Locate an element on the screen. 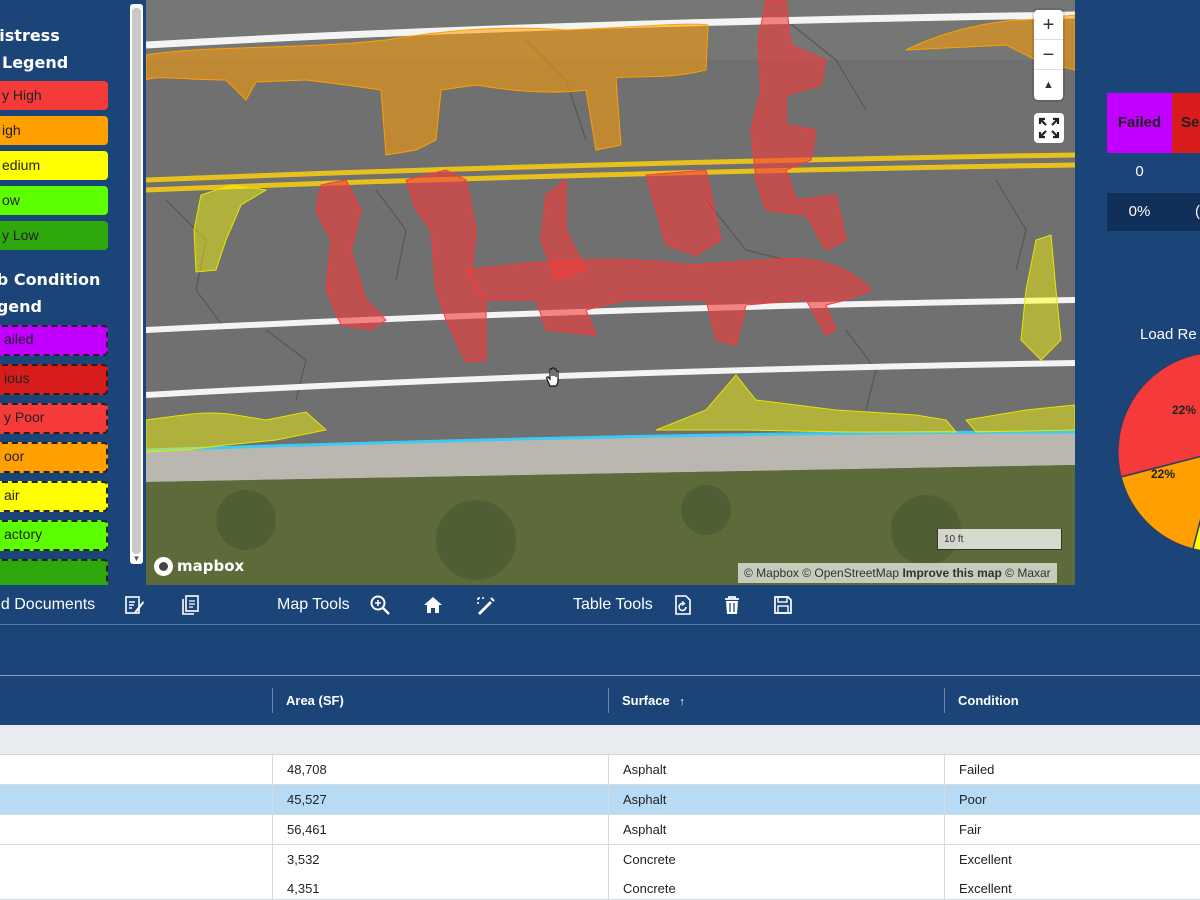 The image size is (1200, 900). zoom-out-button: − is located at coordinates (1048, 55).